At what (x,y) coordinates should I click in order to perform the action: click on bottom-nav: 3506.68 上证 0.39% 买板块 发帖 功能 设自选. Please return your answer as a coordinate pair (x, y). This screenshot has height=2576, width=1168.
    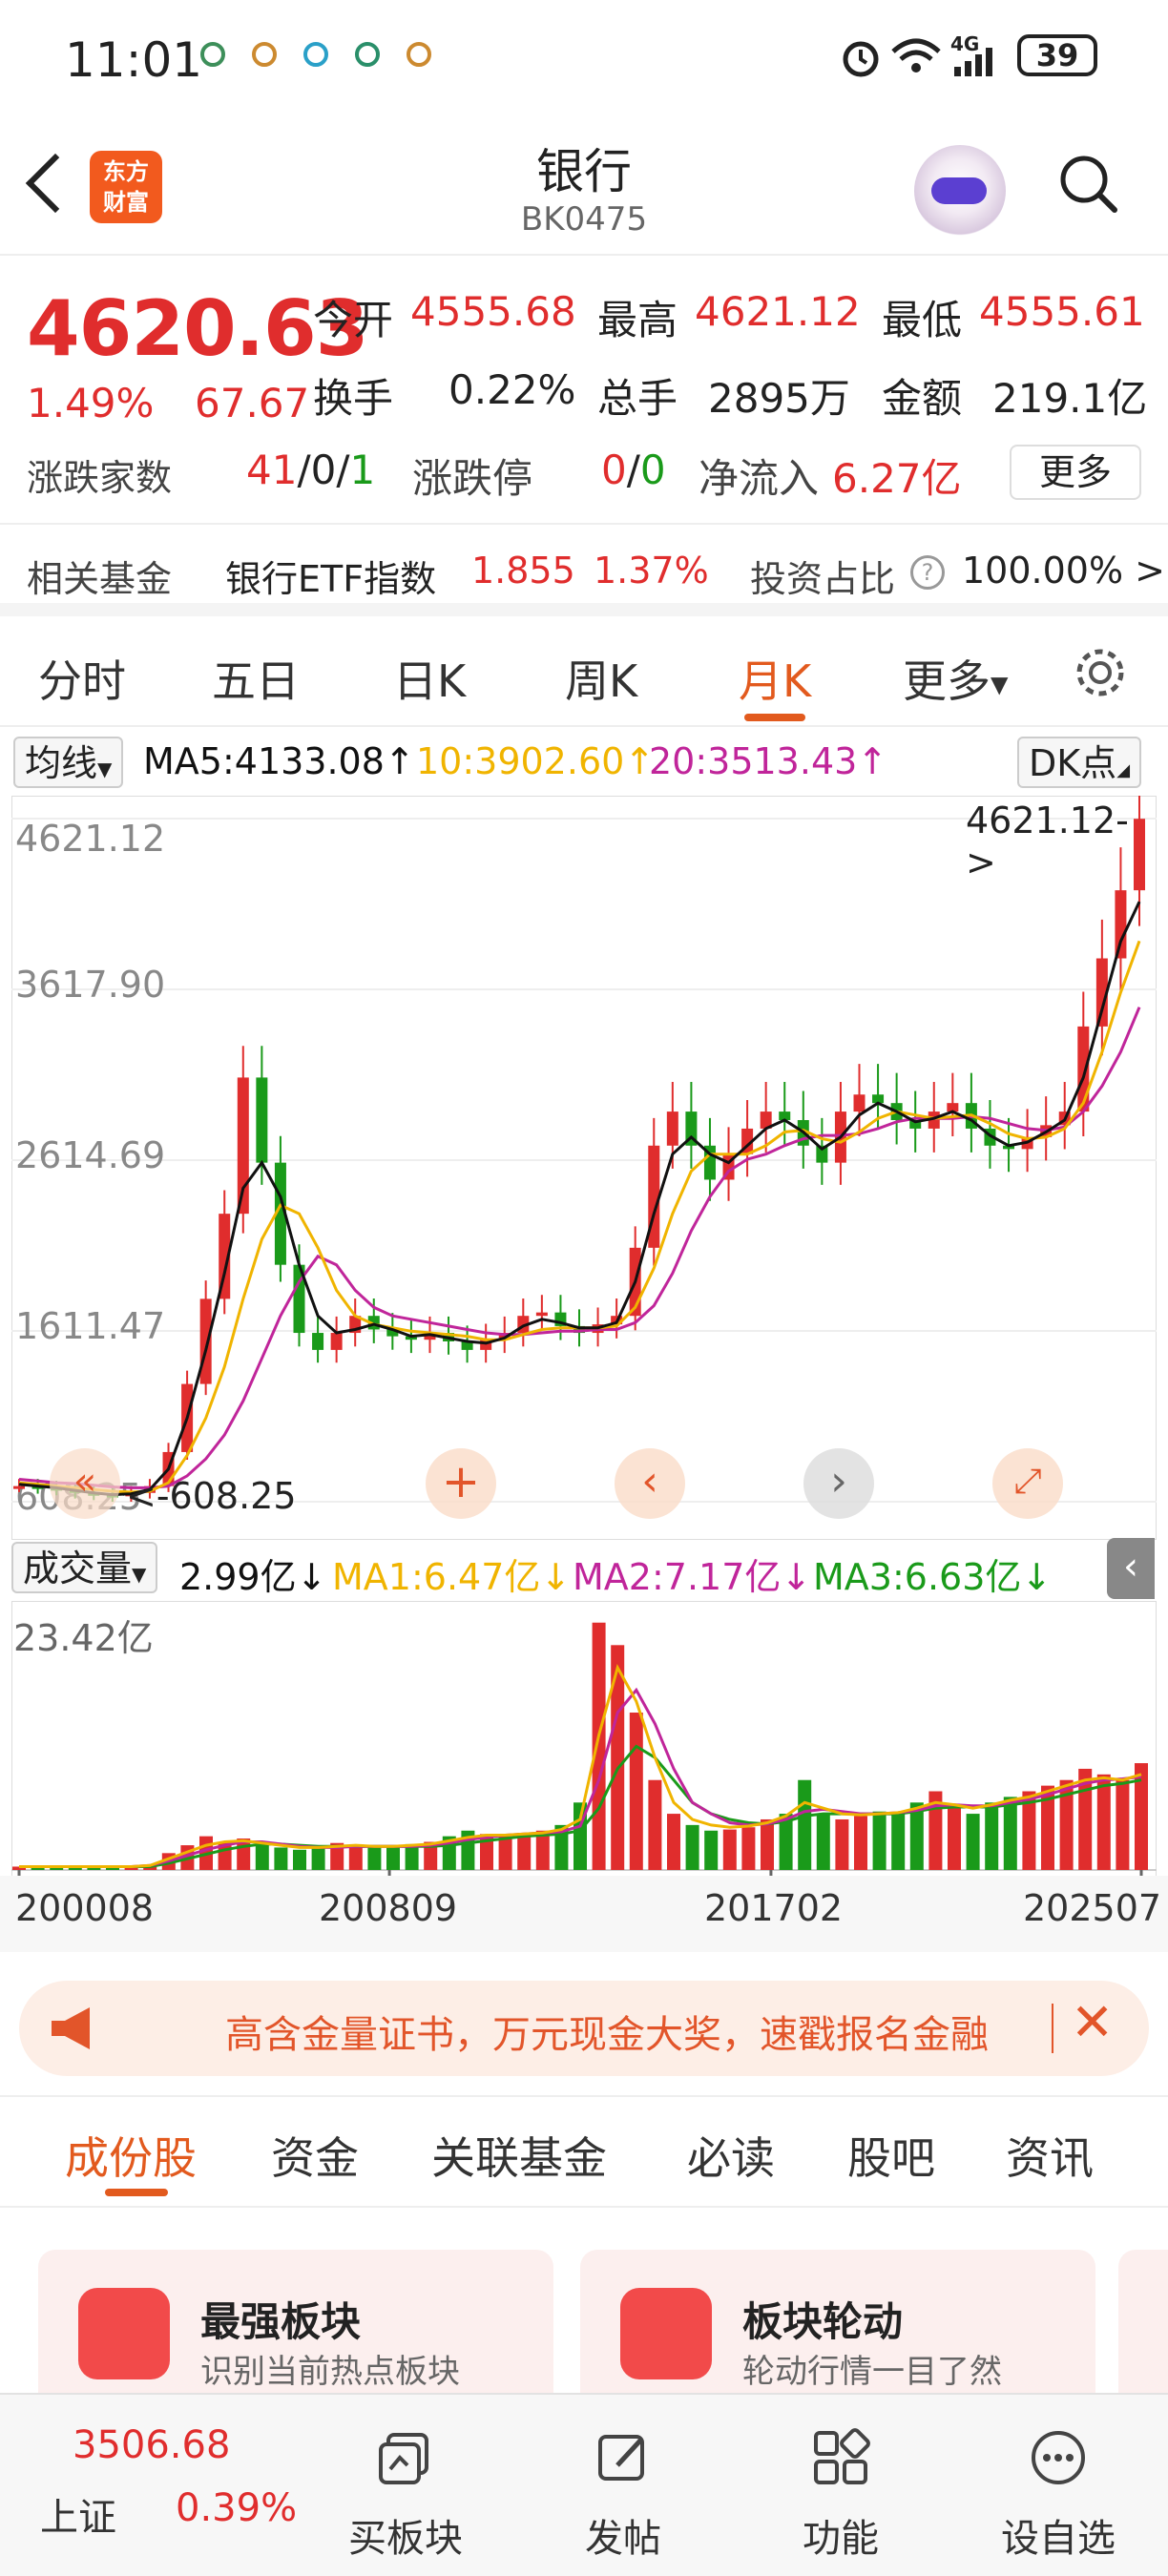
    Looking at the image, I should click on (584, 2484).